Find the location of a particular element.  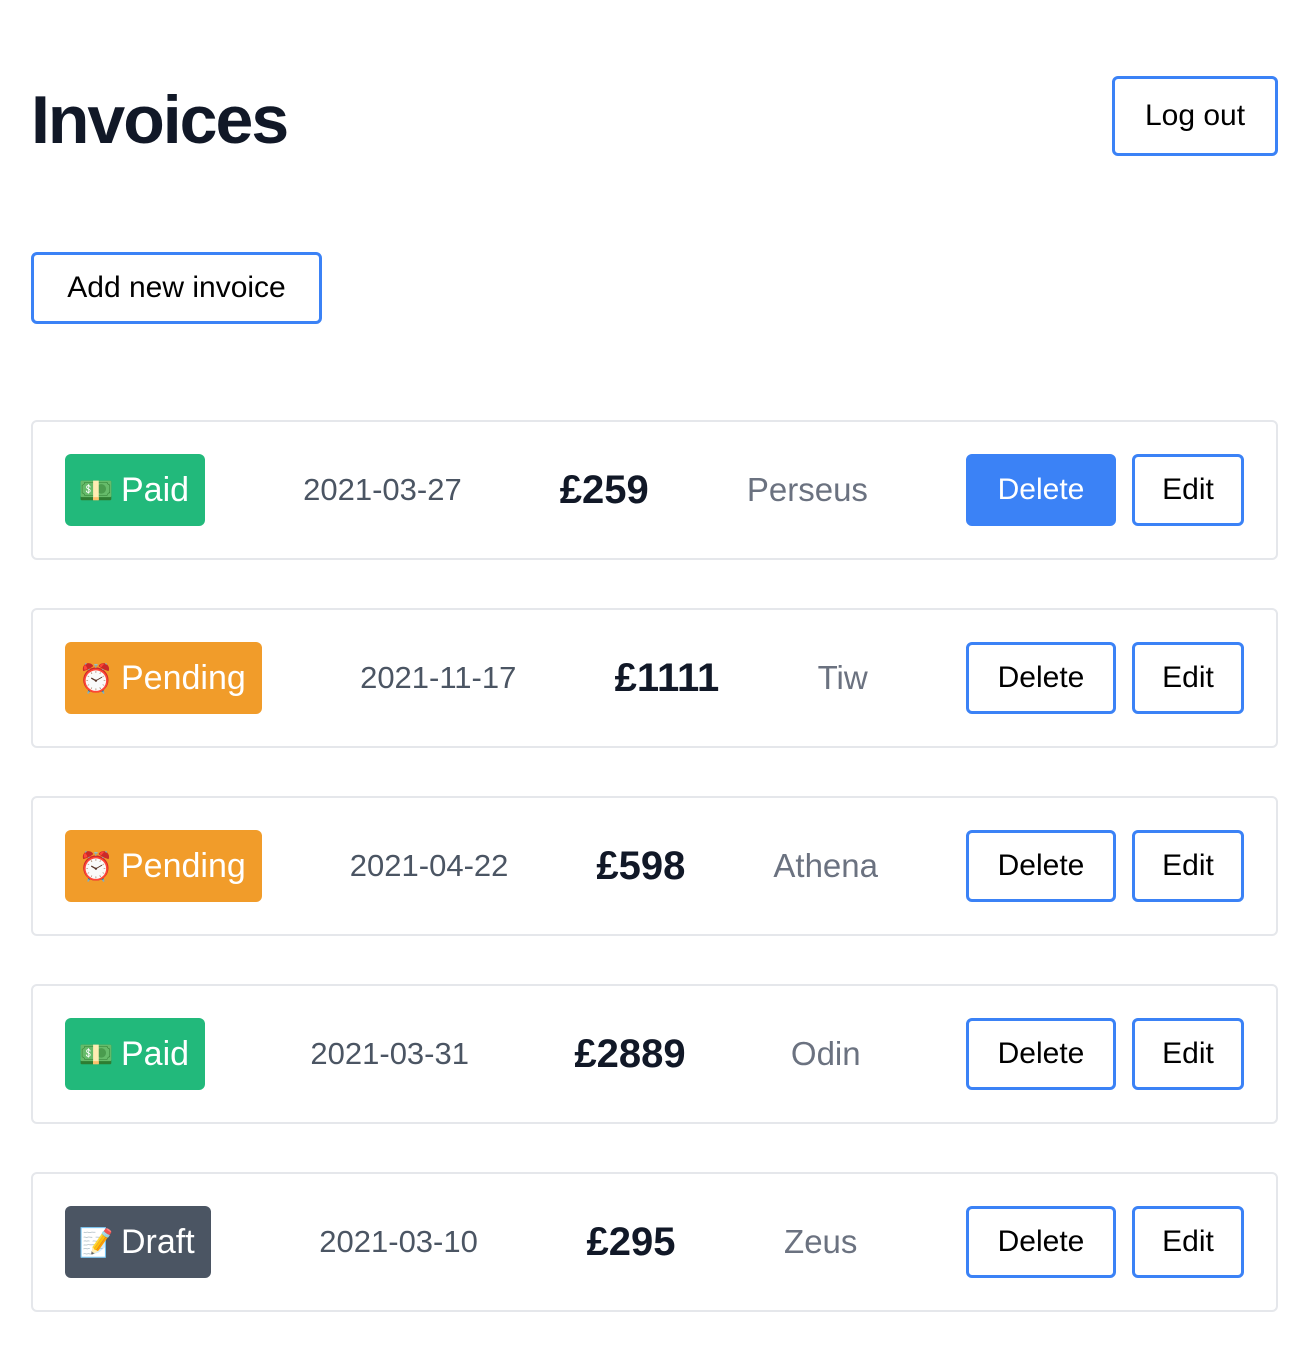

logout-button: Log out is located at coordinates (1195, 116).